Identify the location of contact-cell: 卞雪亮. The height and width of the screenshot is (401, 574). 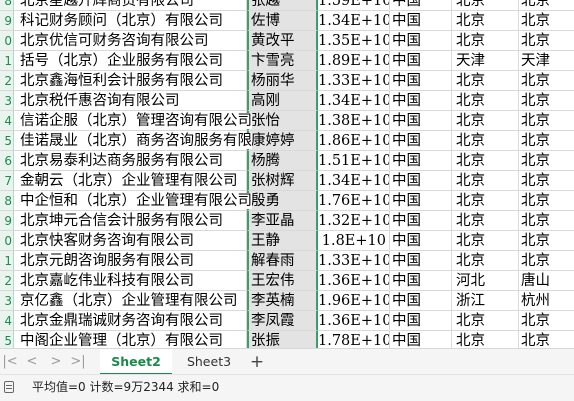
(282, 61).